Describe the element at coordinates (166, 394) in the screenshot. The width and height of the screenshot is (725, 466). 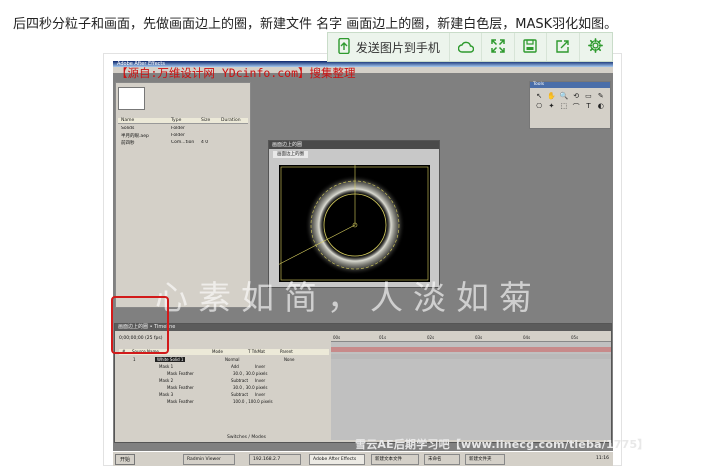
I see `mask-name: Mask 3` at that location.